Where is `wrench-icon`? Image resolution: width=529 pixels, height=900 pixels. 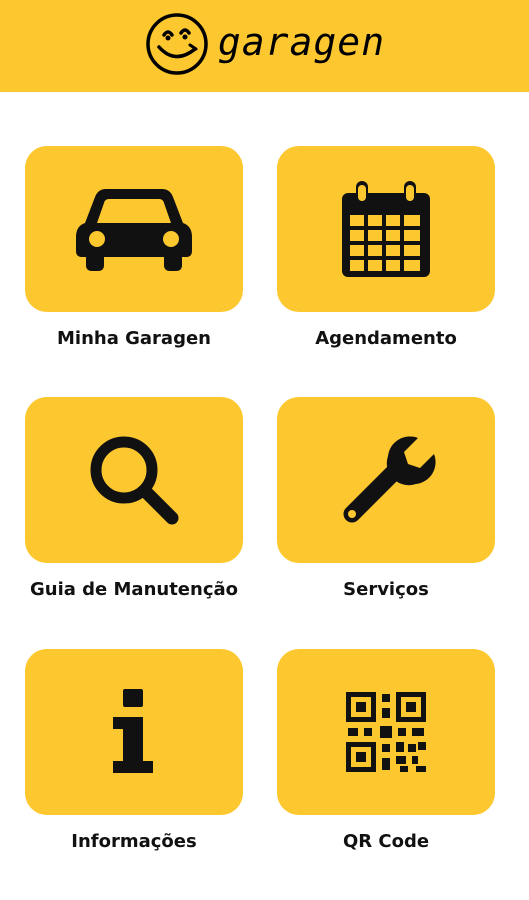
wrench-icon is located at coordinates (389, 479).